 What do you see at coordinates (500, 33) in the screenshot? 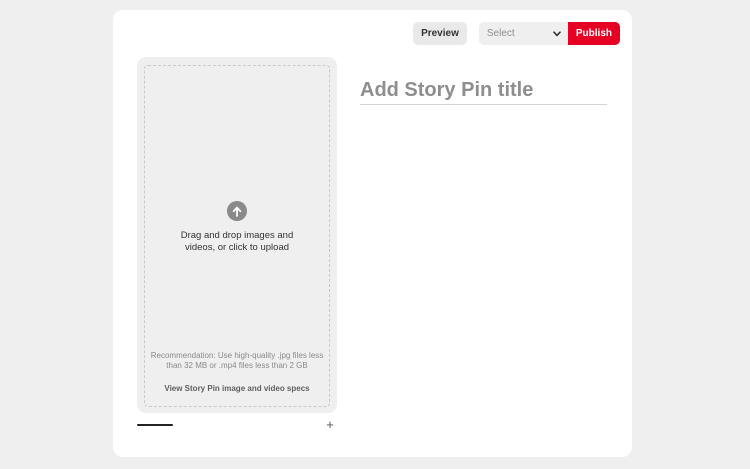
I see `board-select-value: Select` at bounding box center [500, 33].